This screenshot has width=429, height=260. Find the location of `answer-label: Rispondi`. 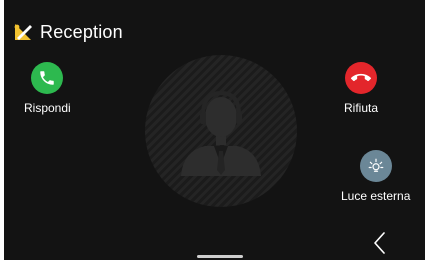

answer-label: Rispondi is located at coordinates (47, 108).